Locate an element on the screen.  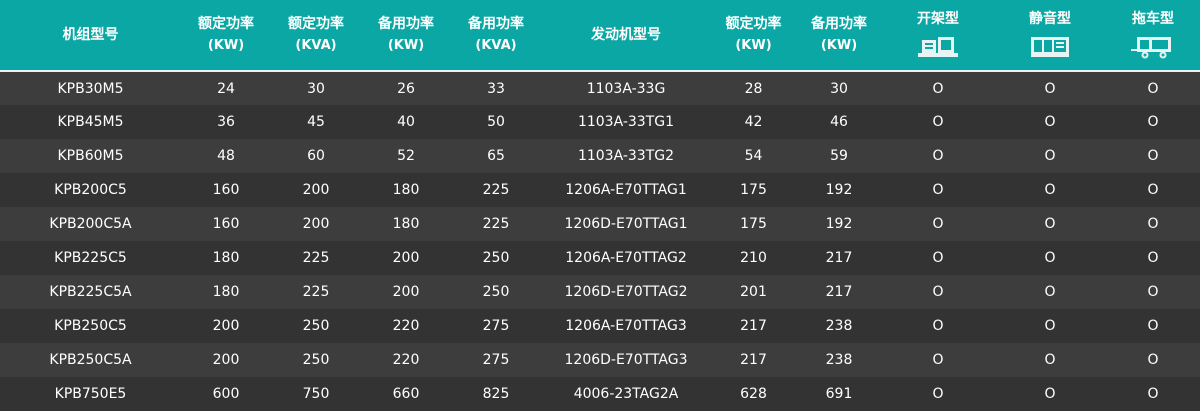
cell-engine-model: 1206D-E70TTAG1 is located at coordinates (626, 224).